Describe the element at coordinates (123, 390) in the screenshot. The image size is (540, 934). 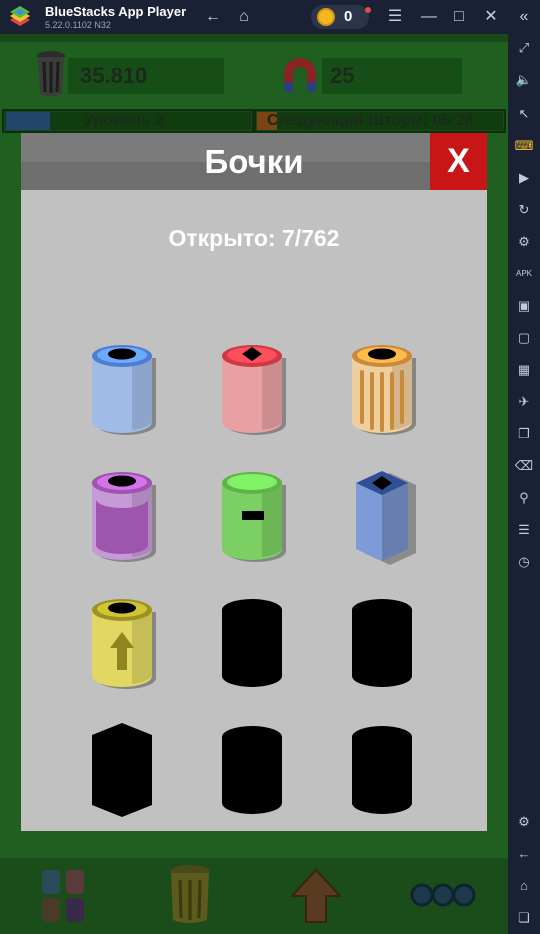
I see `blue-barrel-icon` at that location.